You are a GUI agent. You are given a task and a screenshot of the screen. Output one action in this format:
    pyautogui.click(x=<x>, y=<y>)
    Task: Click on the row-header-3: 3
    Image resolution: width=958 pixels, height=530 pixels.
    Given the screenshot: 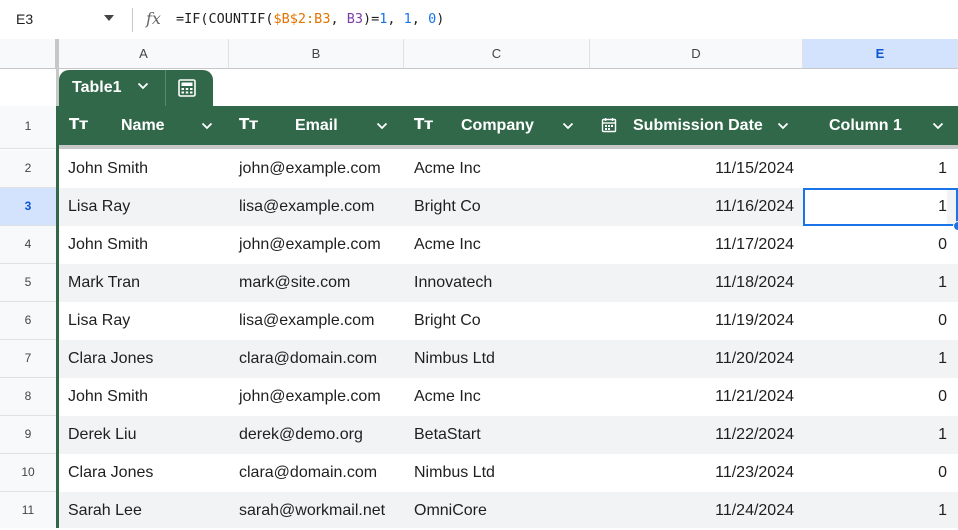 What is the action you would take?
    pyautogui.click(x=28, y=207)
    